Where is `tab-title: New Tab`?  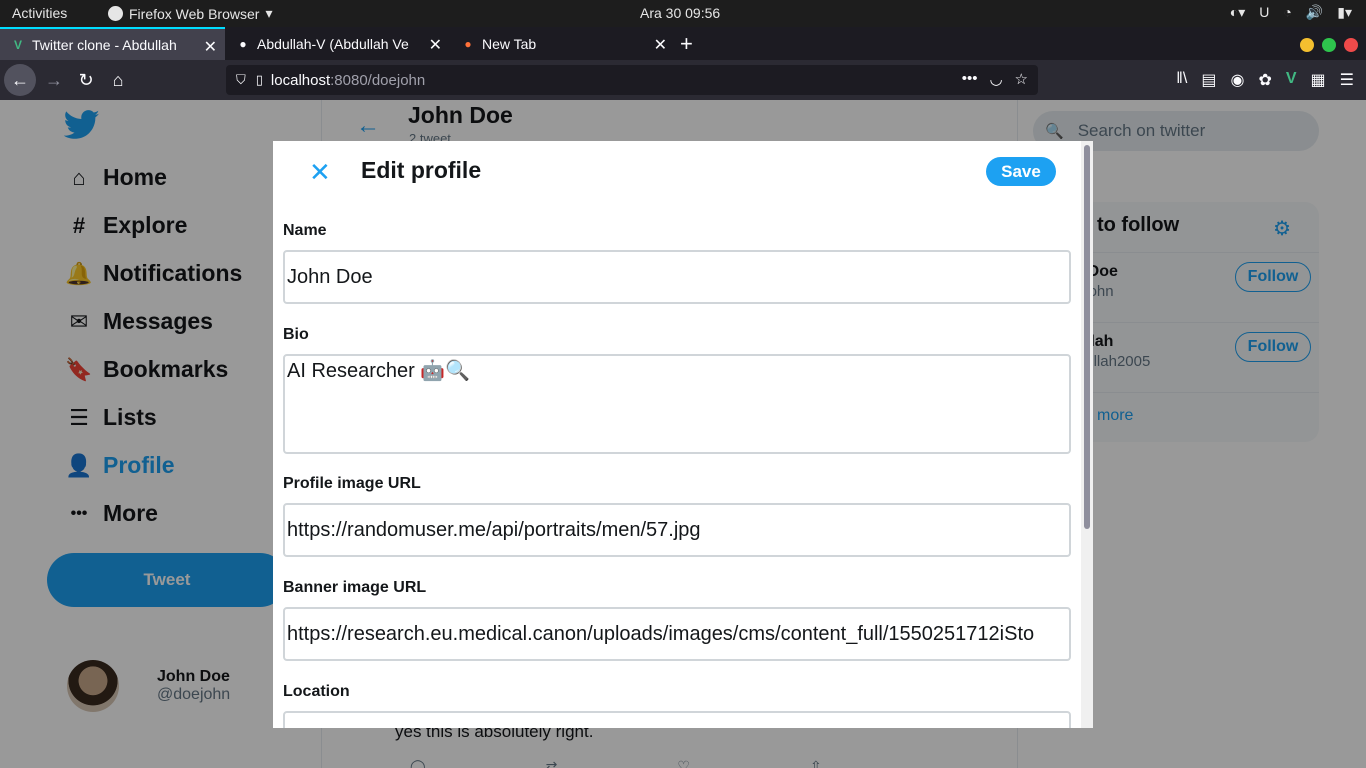 tab-title: New Tab is located at coordinates (509, 43).